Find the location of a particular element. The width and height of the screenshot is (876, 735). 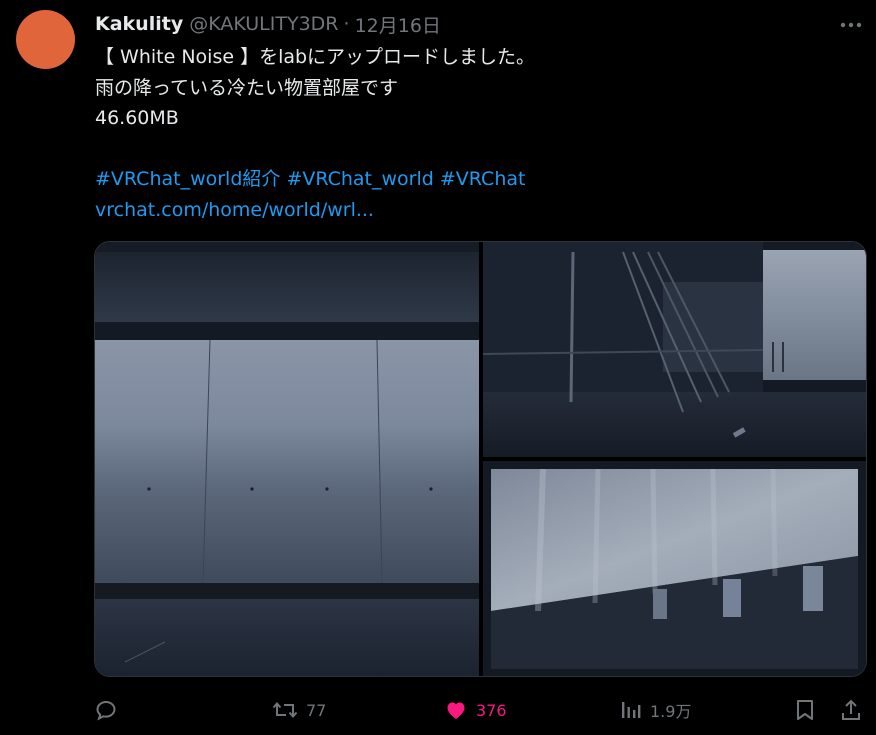

heart-icon is located at coordinates (456, 710).